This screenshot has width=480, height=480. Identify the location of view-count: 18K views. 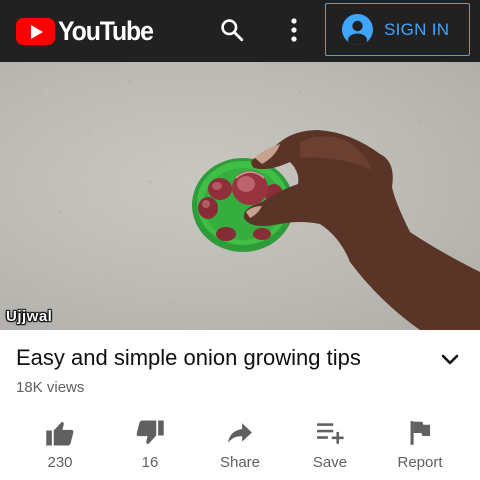
(50, 387).